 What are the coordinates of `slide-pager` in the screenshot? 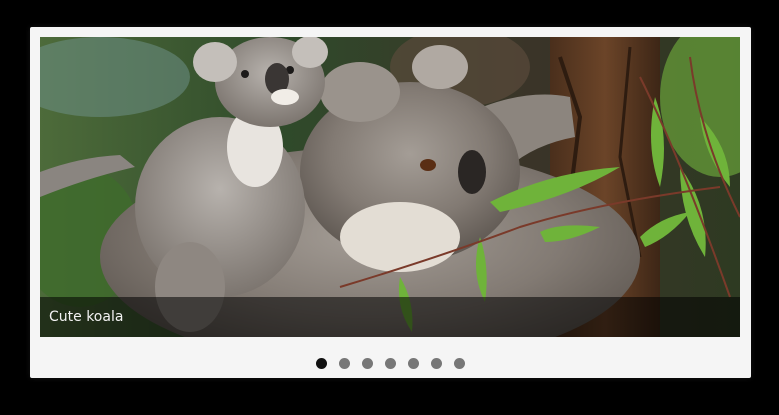 It's located at (390, 364).